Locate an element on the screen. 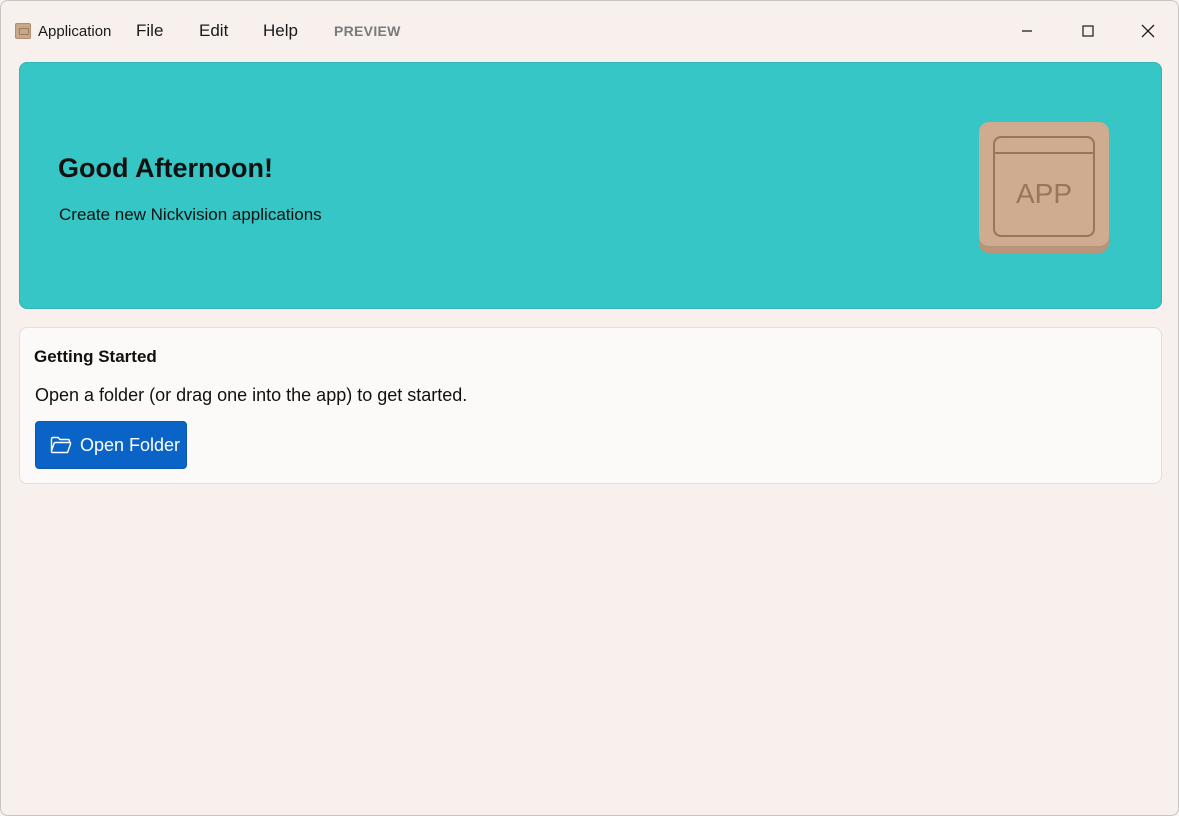  app-title: Application is located at coordinates (75, 31).